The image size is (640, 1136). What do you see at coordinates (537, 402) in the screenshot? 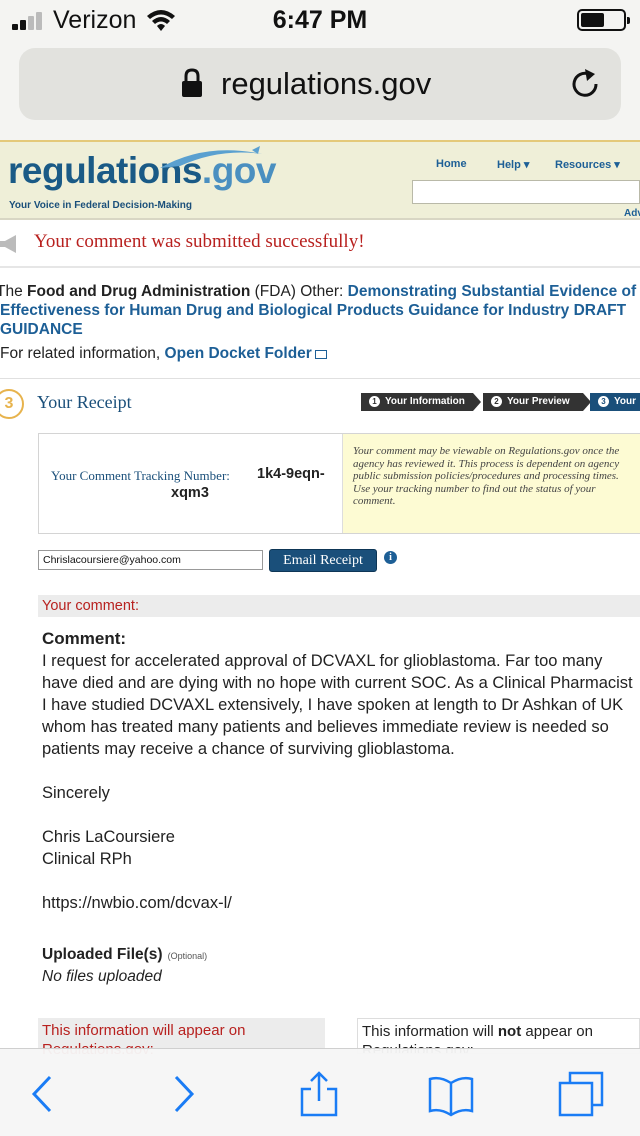
I see `step-your-preview: 2 Your Preview` at bounding box center [537, 402].